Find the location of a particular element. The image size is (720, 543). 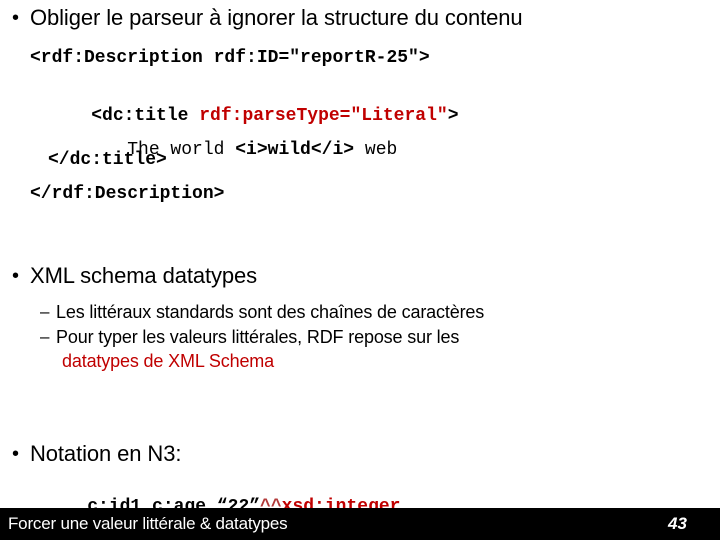

bullet-item-notation-n3: • Notation en N3: is located at coordinates (96, 454).